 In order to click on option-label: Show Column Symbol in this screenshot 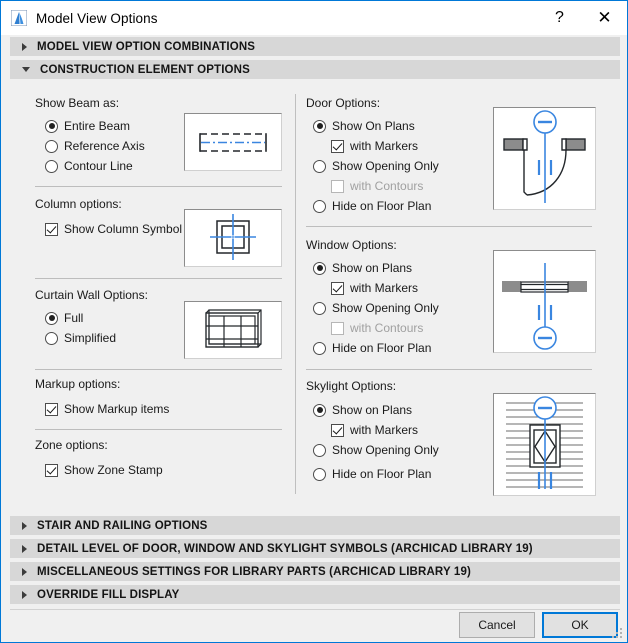, I will do `click(123, 229)`.